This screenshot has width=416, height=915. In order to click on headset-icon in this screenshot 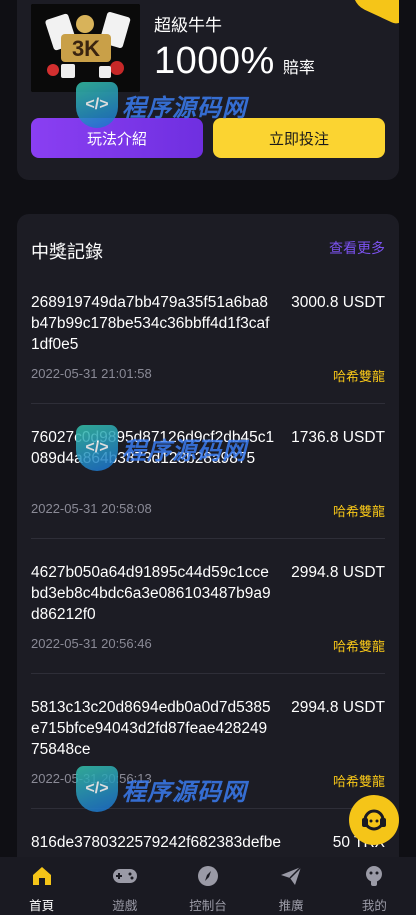, I will do `click(374, 820)`.